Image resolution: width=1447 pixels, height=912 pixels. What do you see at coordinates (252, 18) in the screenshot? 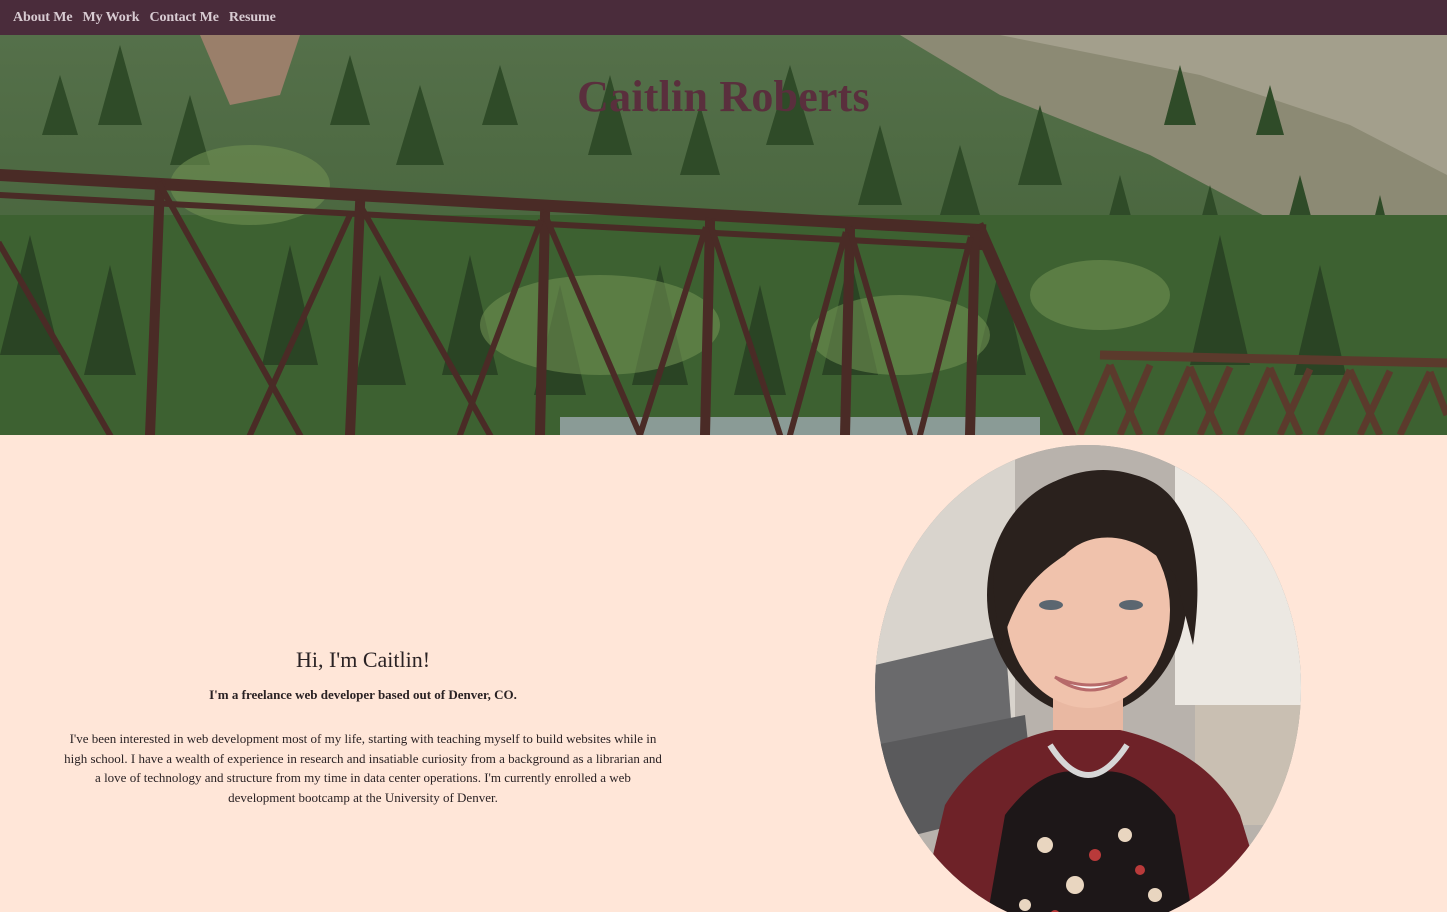
I see `nav-link-resume: Resume` at bounding box center [252, 18].